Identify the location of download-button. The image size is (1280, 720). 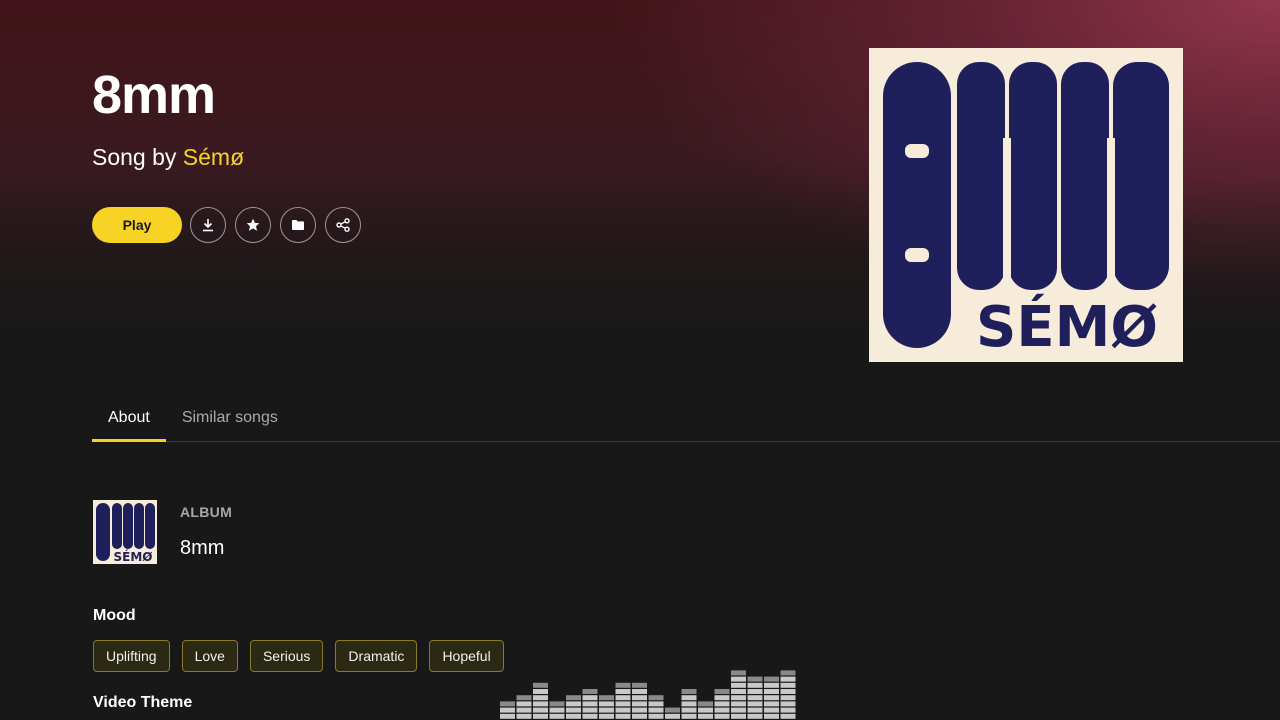
(208, 225).